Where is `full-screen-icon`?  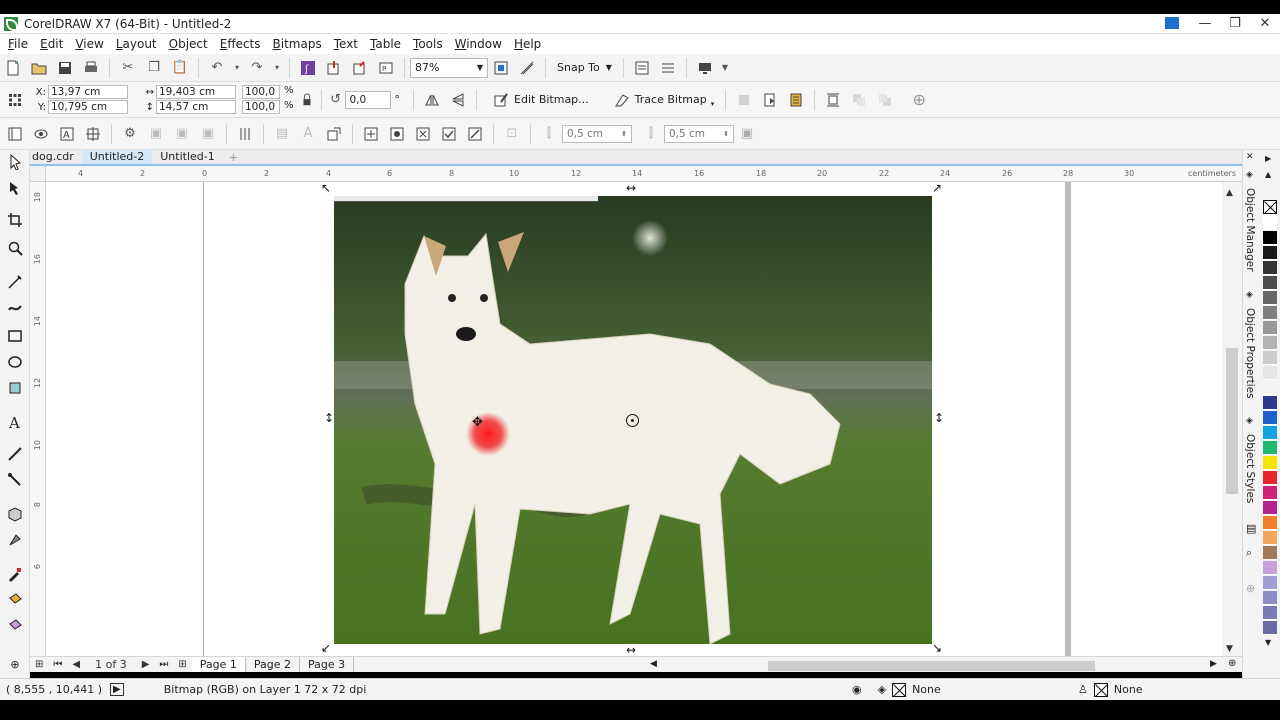
full-screen-icon is located at coordinates (501, 68).